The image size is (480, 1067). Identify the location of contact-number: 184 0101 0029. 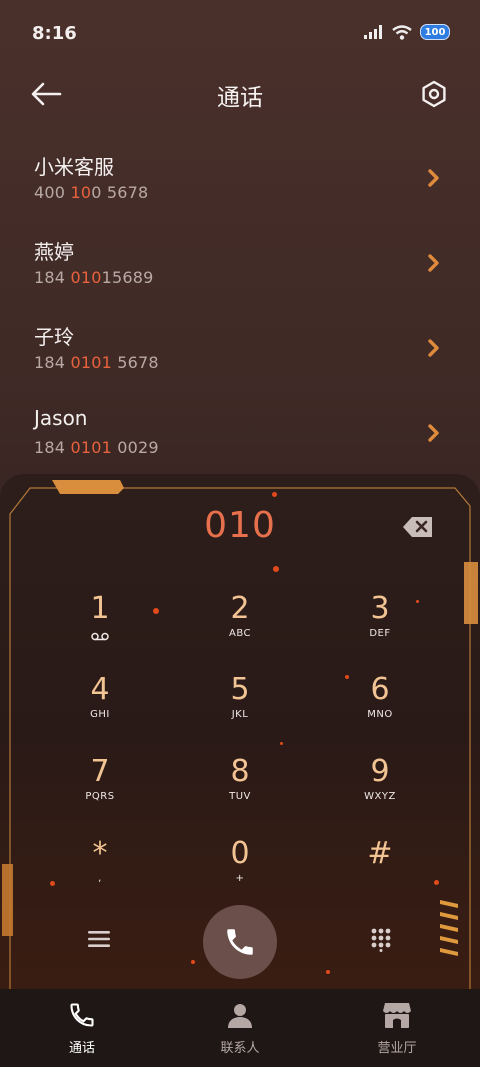
(96, 447).